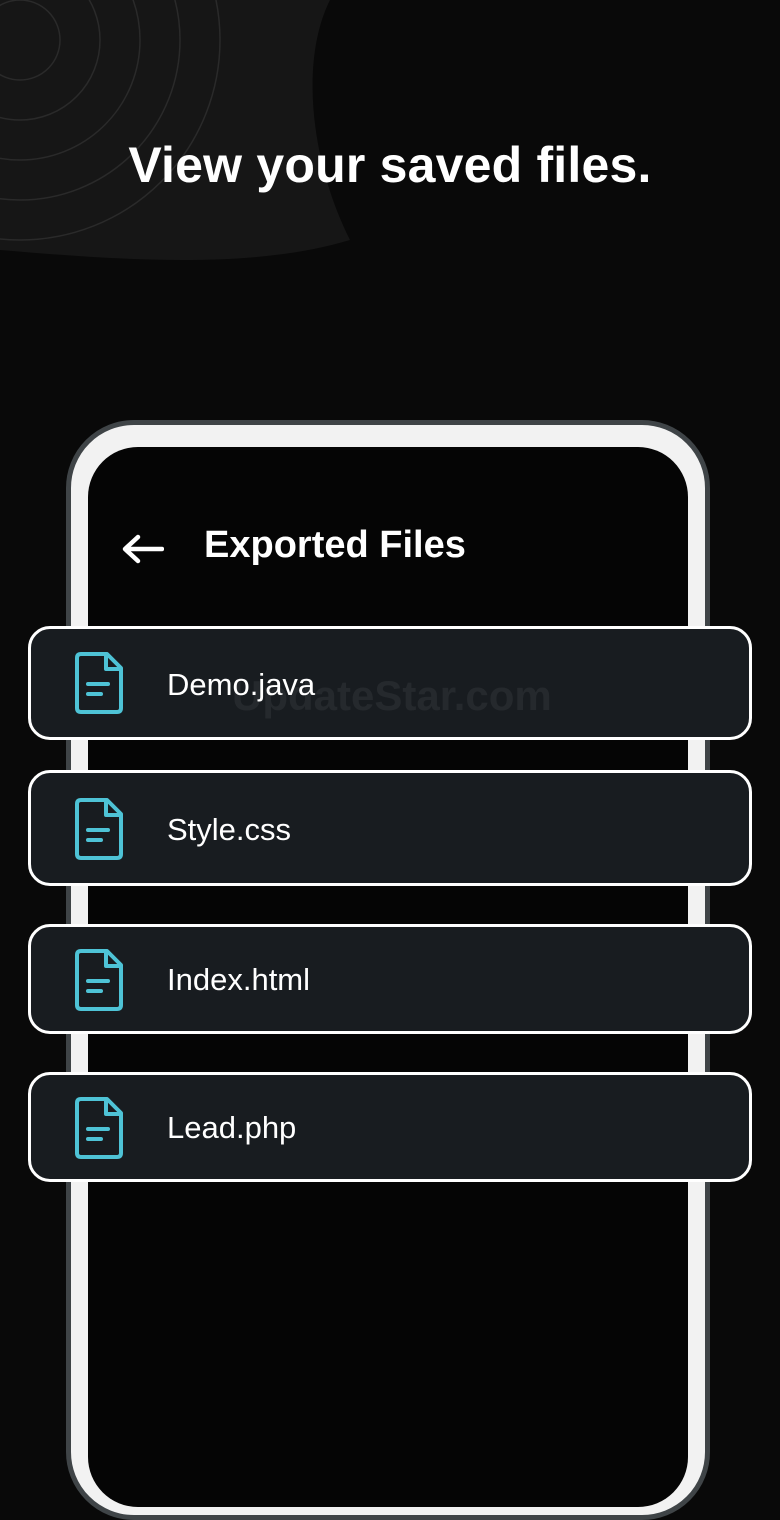  Describe the element at coordinates (390, 683) in the screenshot. I see `file-list-item: Demo.java` at that location.